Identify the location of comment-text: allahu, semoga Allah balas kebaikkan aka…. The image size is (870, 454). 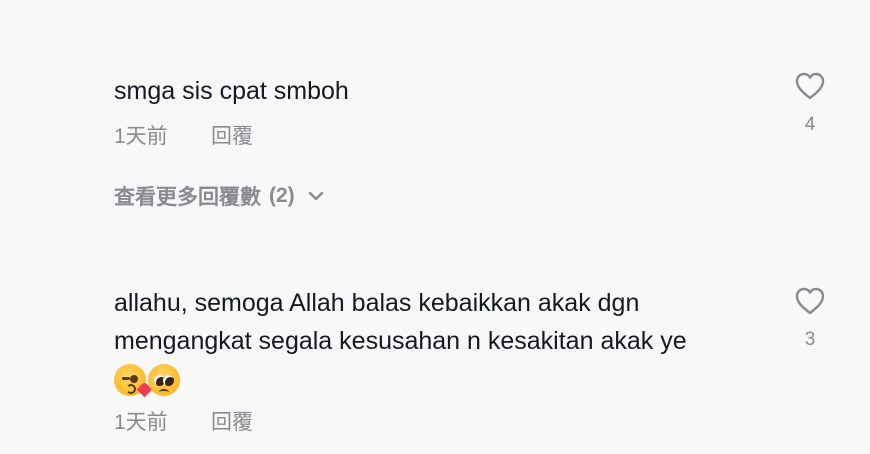
(434, 322).